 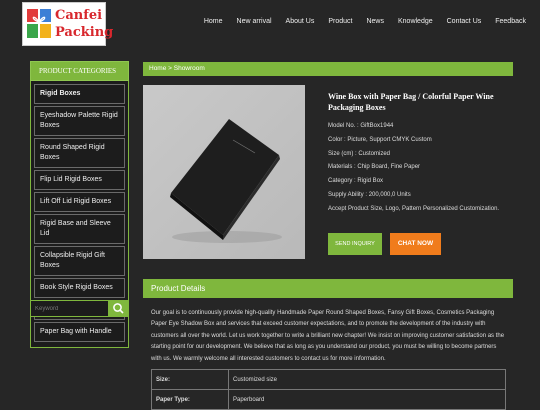 What do you see at coordinates (190, 399) in the screenshot?
I see `spec-key: Paper Type:` at bounding box center [190, 399].